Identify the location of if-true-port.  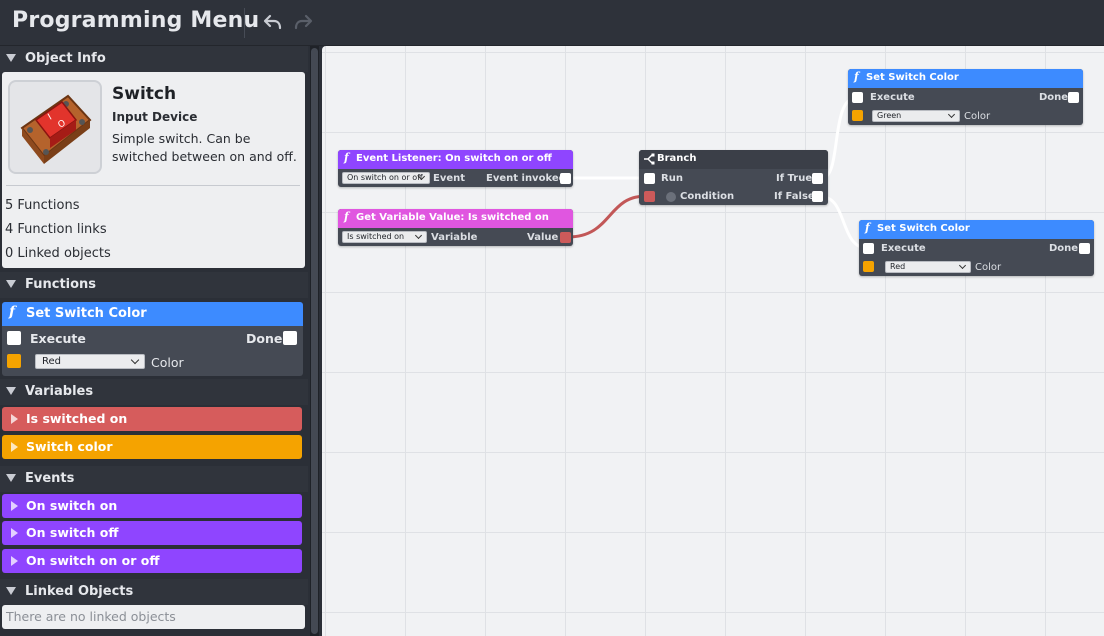
(817, 178).